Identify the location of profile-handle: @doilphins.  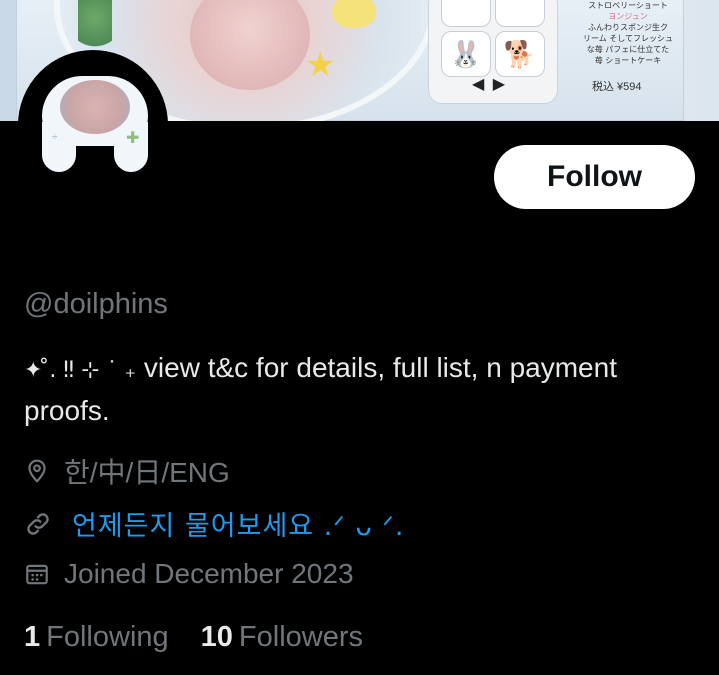
(96, 304).